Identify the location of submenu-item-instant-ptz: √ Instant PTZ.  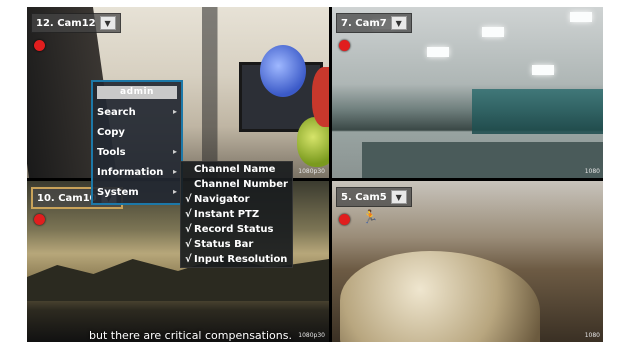
(236, 214).